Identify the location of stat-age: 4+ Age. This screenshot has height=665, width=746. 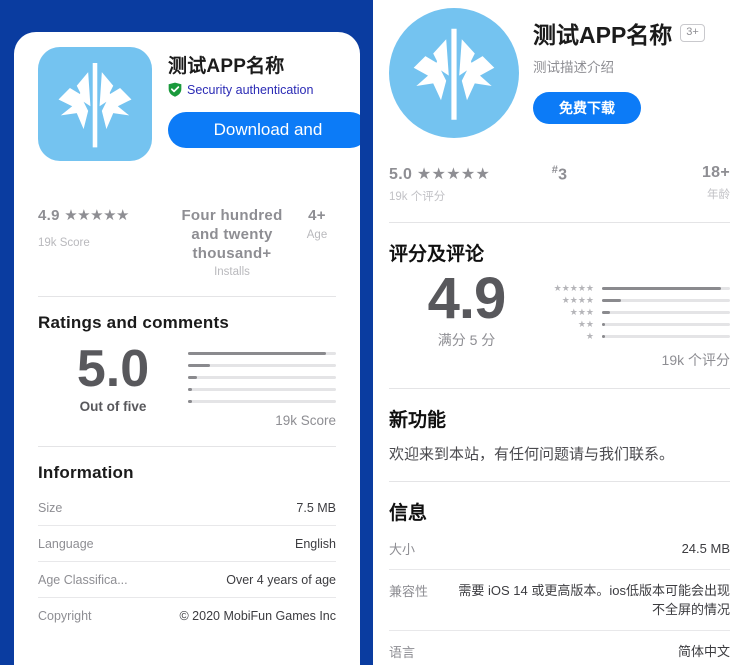
(317, 224).